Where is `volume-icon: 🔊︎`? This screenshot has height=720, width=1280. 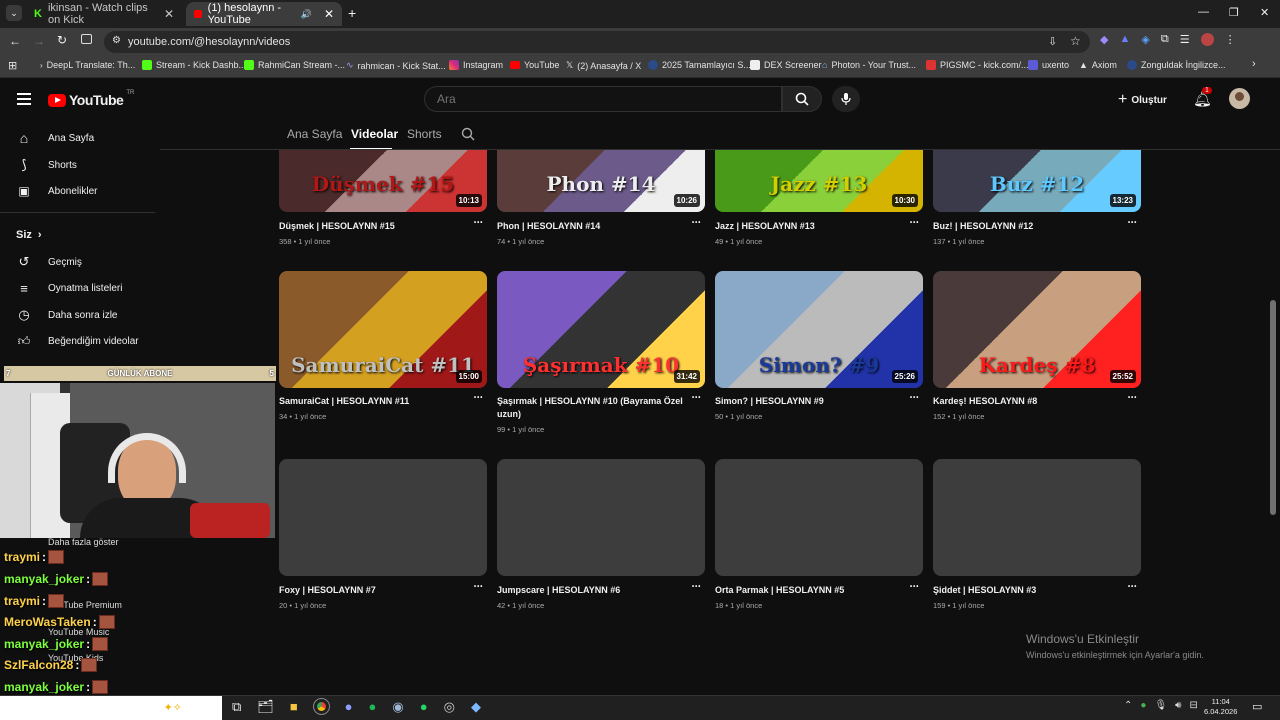 volume-icon: 🔊︎ is located at coordinates (1178, 705).